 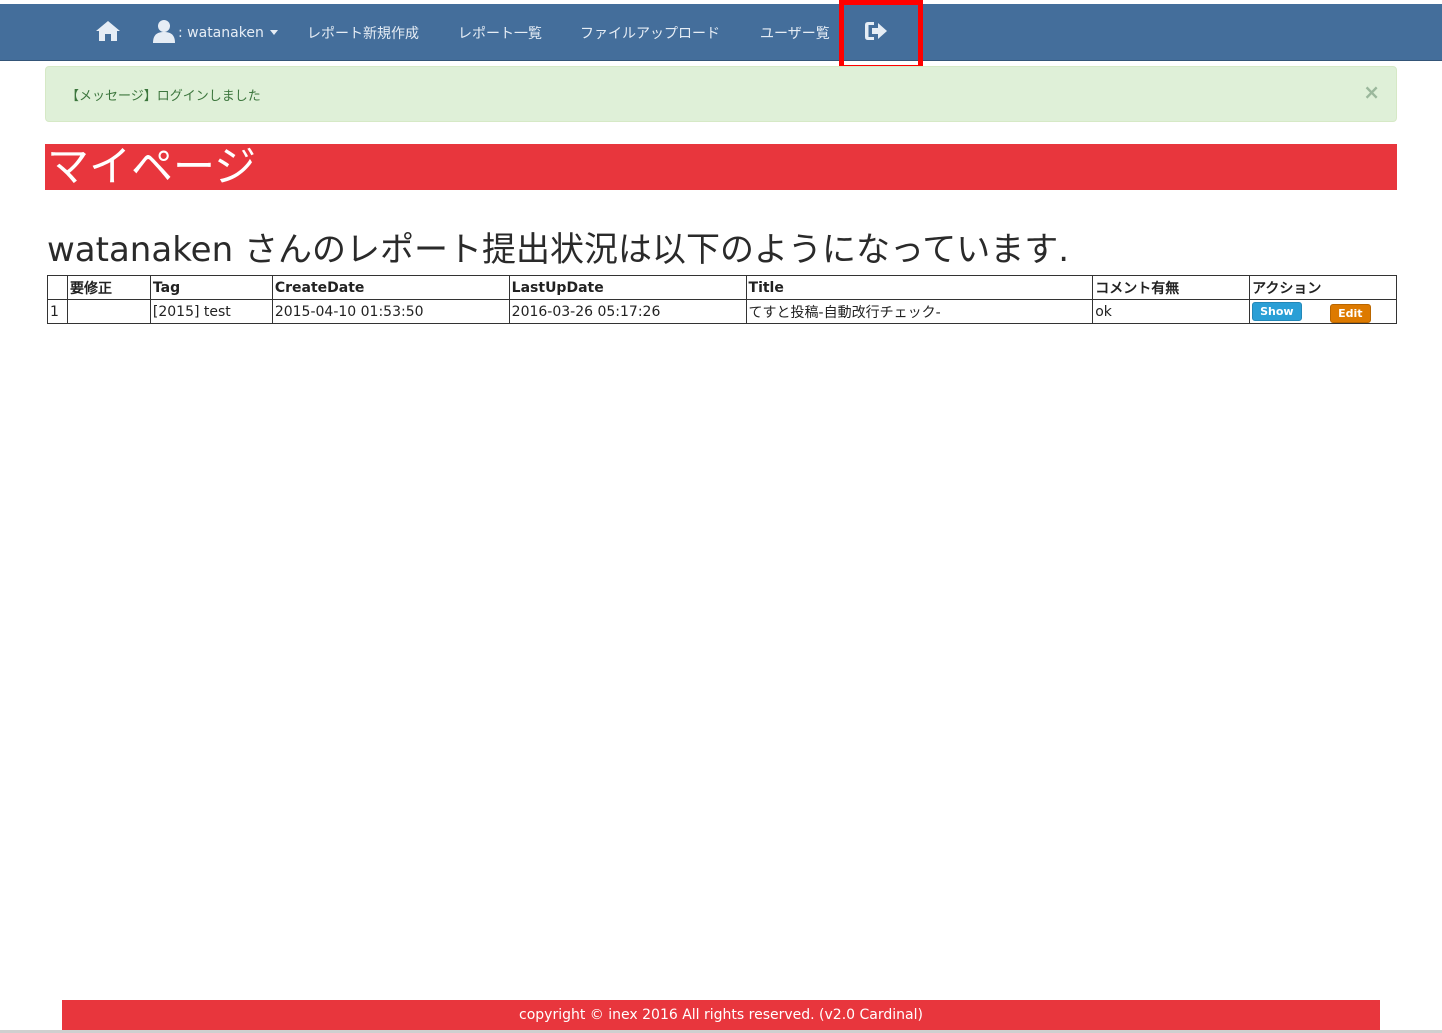 I want to click on sign-out-icon, so click(x=877, y=33).